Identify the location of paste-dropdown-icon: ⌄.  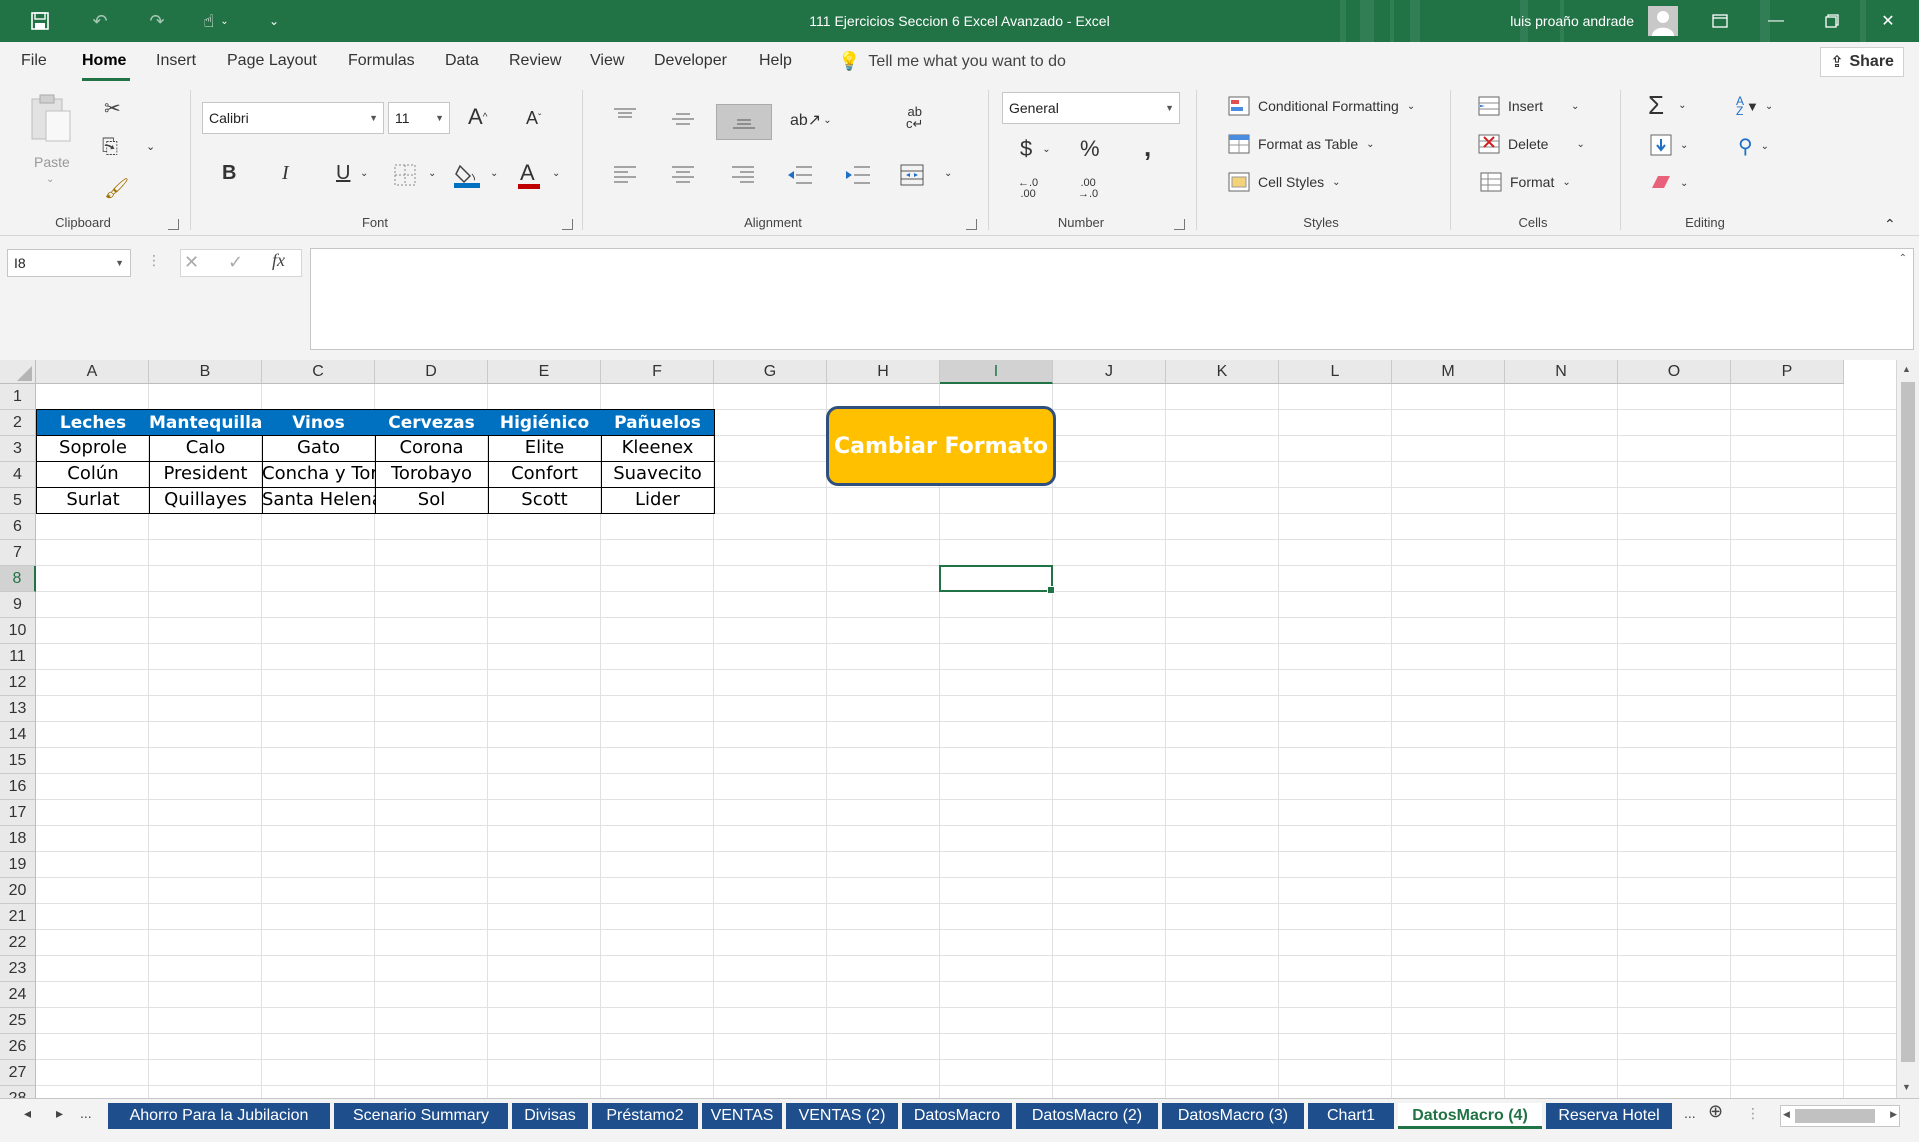
(50, 179).